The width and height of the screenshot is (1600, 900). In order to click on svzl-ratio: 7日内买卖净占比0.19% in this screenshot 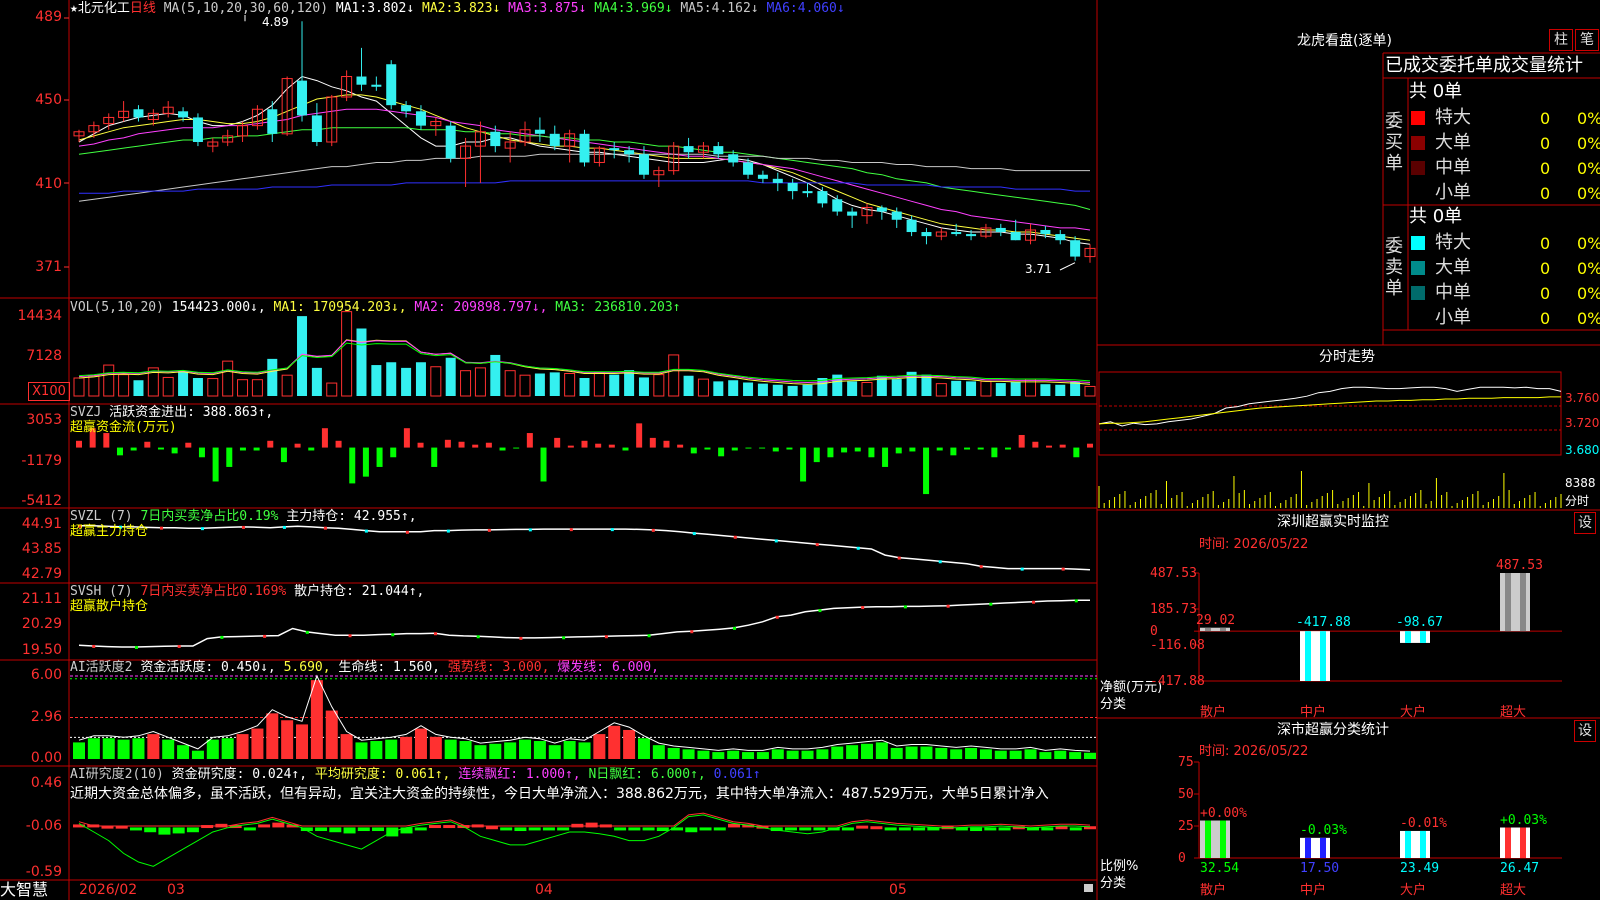, I will do `click(209, 516)`.